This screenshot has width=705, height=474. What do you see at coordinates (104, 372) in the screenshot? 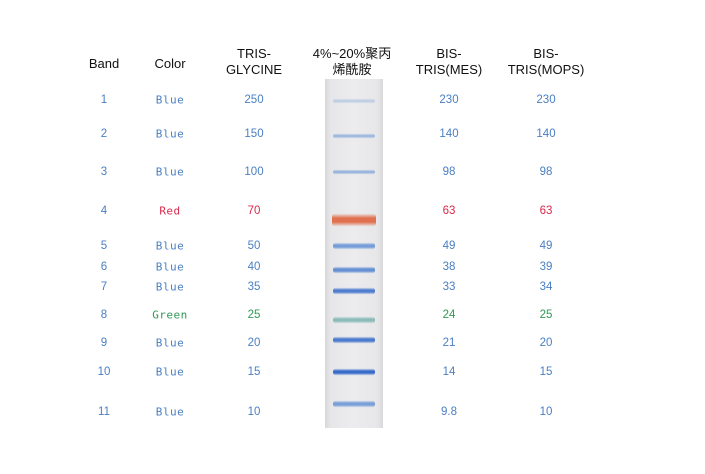
I see `band-number: 10` at bounding box center [104, 372].